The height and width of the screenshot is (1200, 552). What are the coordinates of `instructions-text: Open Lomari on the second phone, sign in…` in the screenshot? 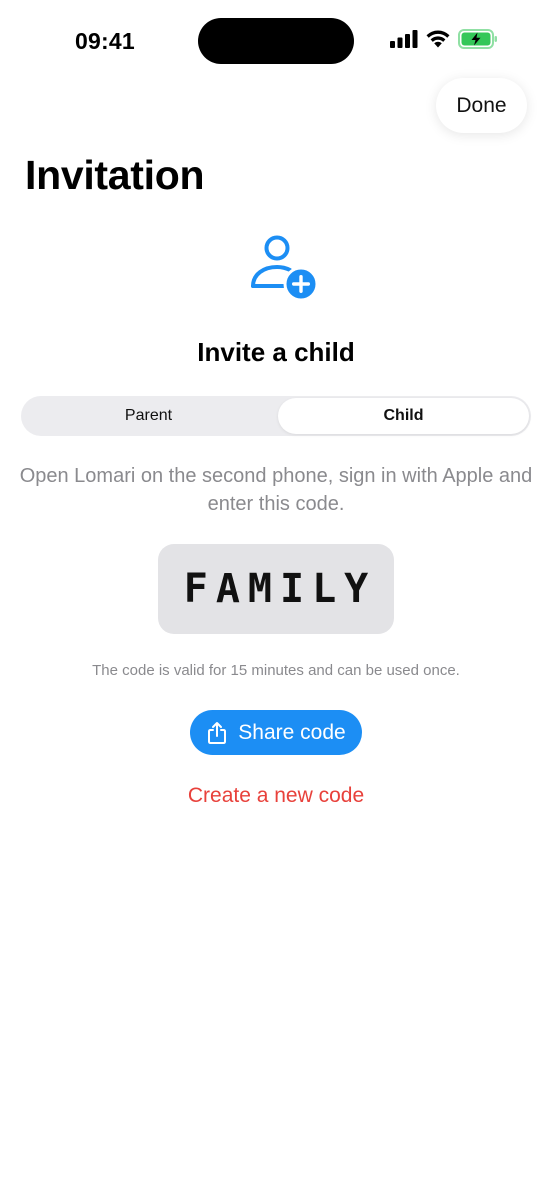 It's located at (276, 490).